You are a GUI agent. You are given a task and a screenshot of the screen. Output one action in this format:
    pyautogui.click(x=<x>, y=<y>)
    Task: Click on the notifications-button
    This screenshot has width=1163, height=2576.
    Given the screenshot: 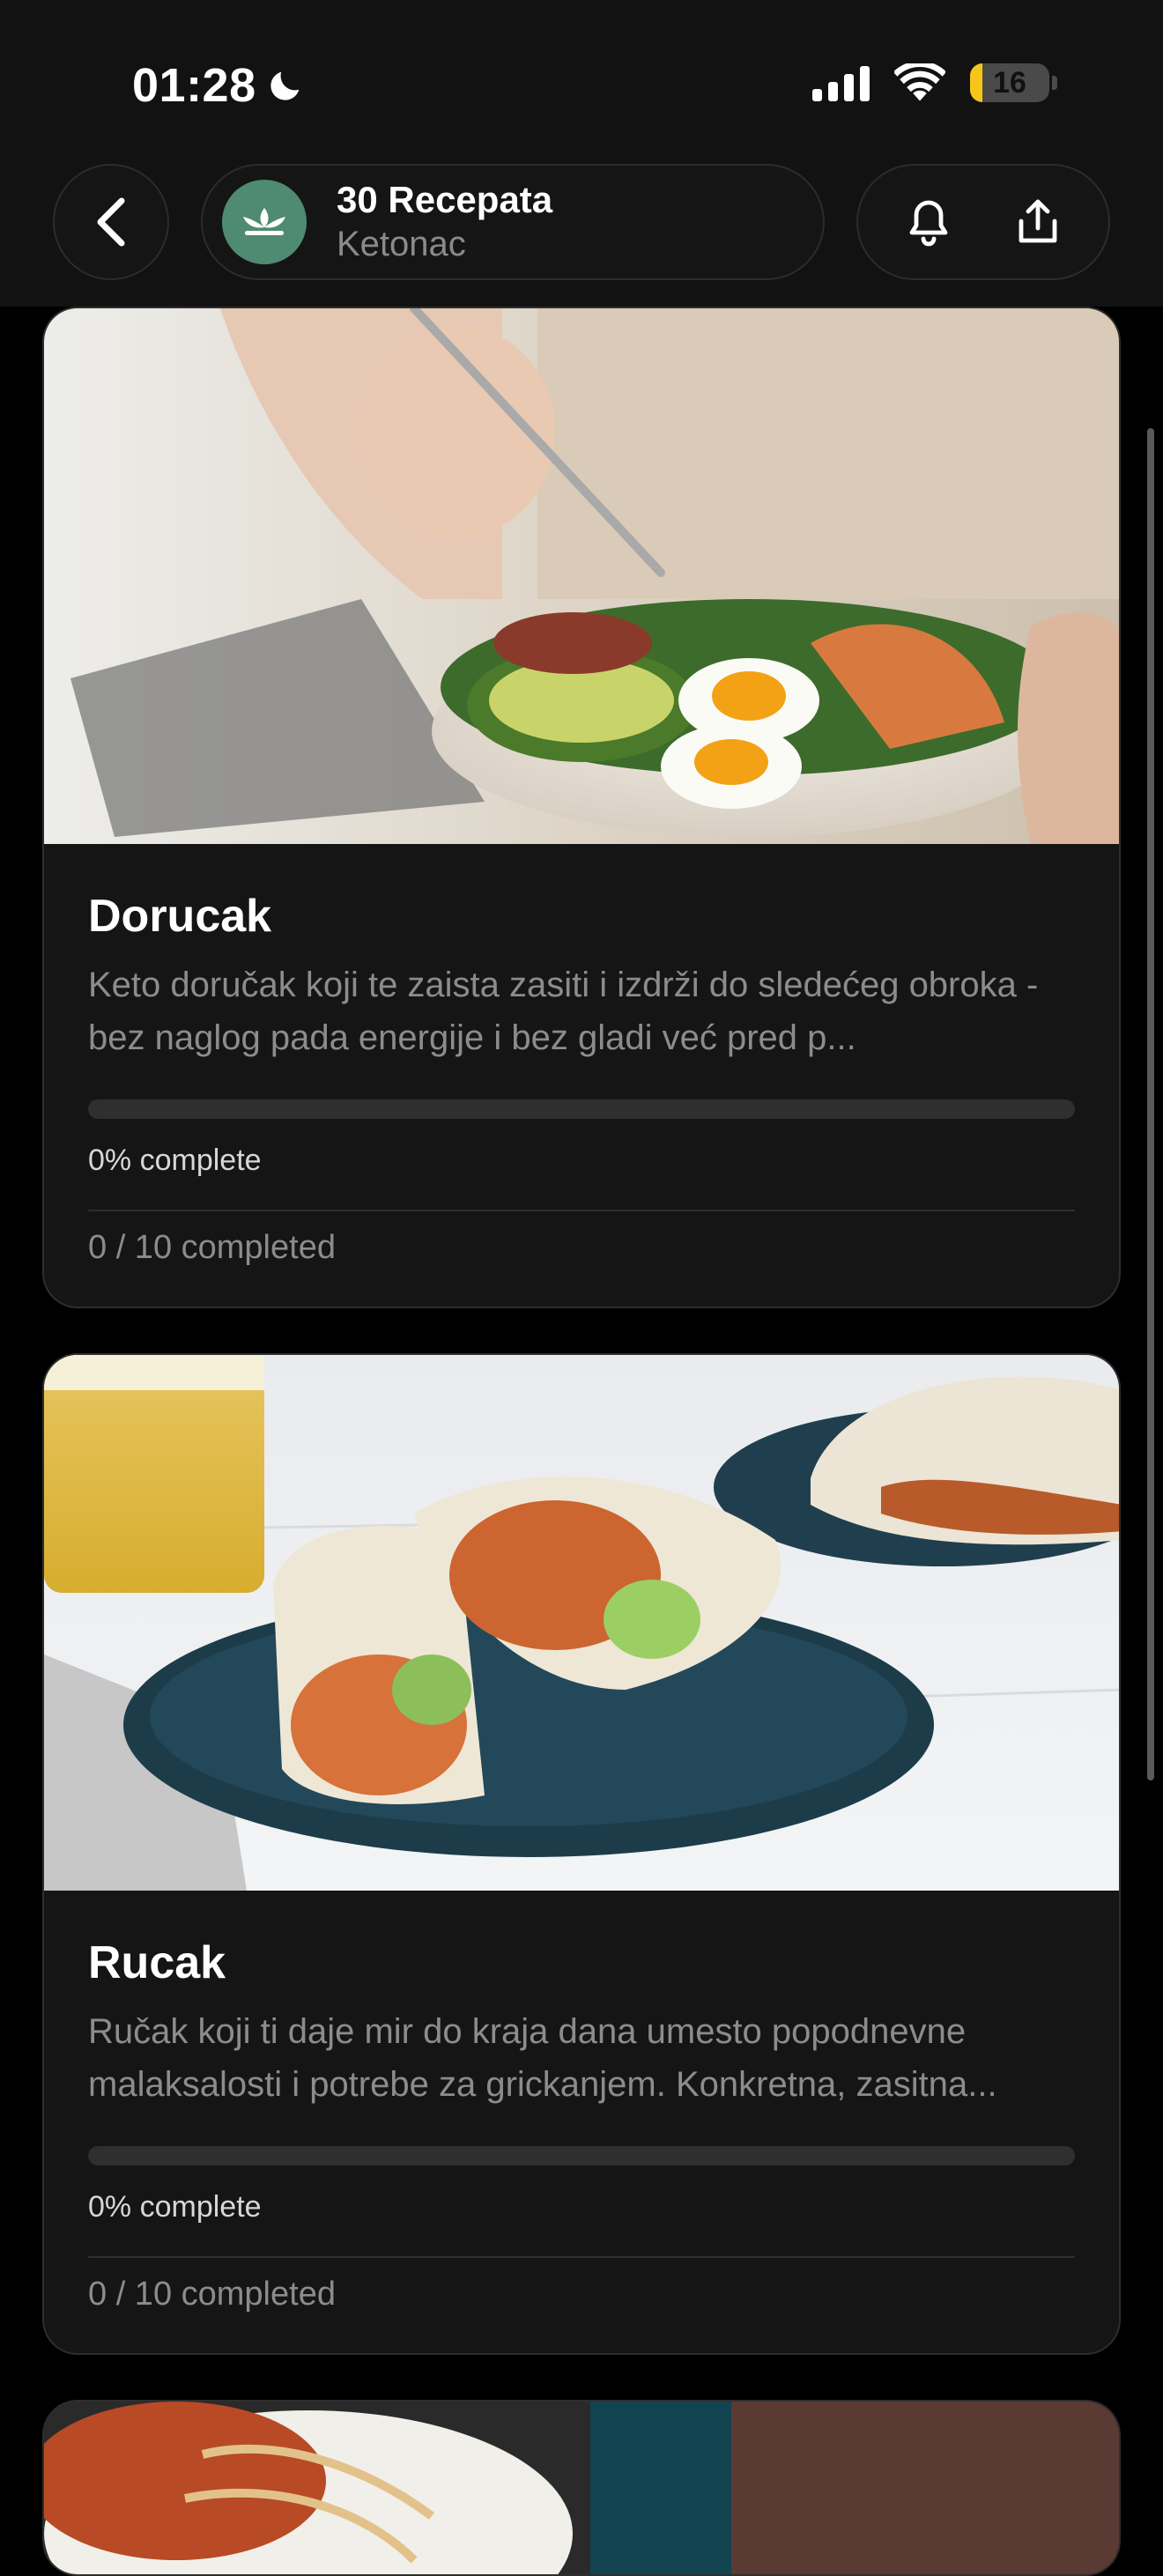 What is the action you would take?
    pyautogui.click(x=929, y=222)
    